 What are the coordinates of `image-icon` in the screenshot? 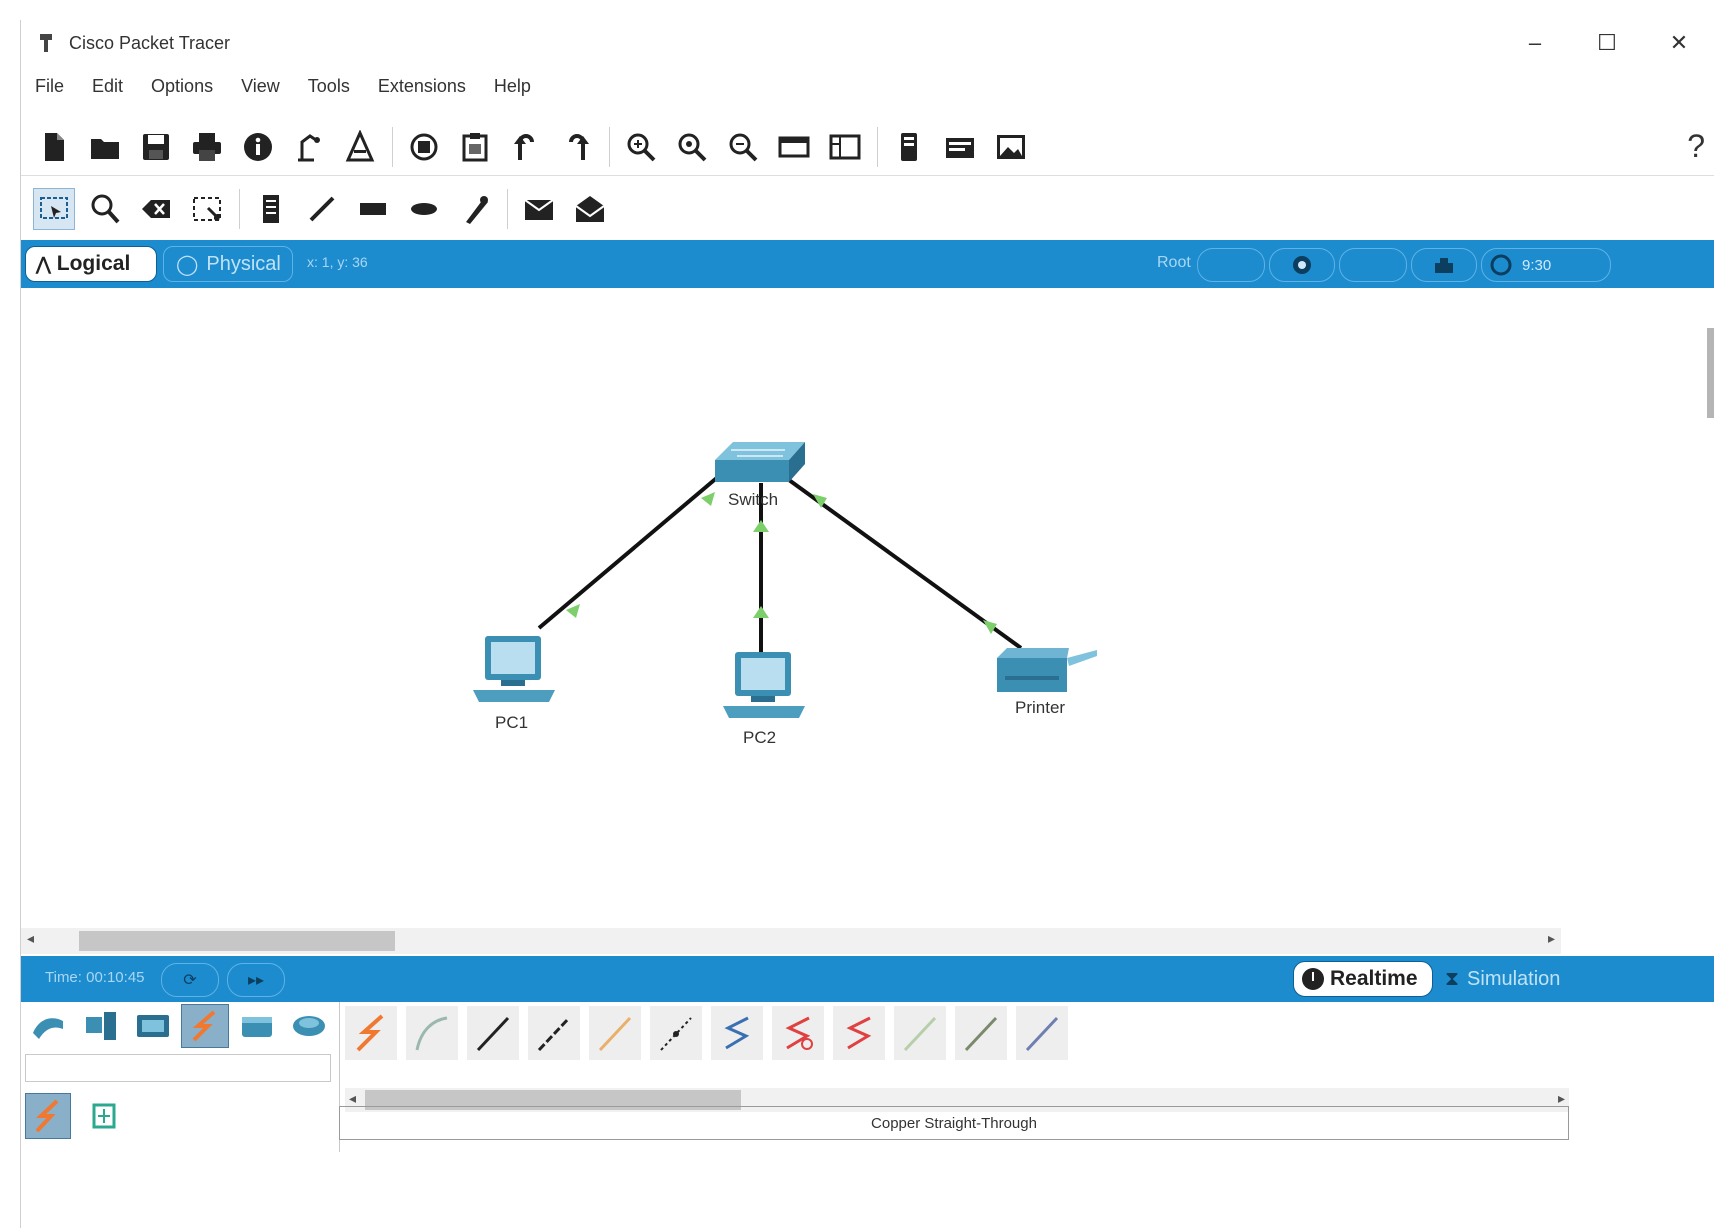 It's located at (1011, 147).